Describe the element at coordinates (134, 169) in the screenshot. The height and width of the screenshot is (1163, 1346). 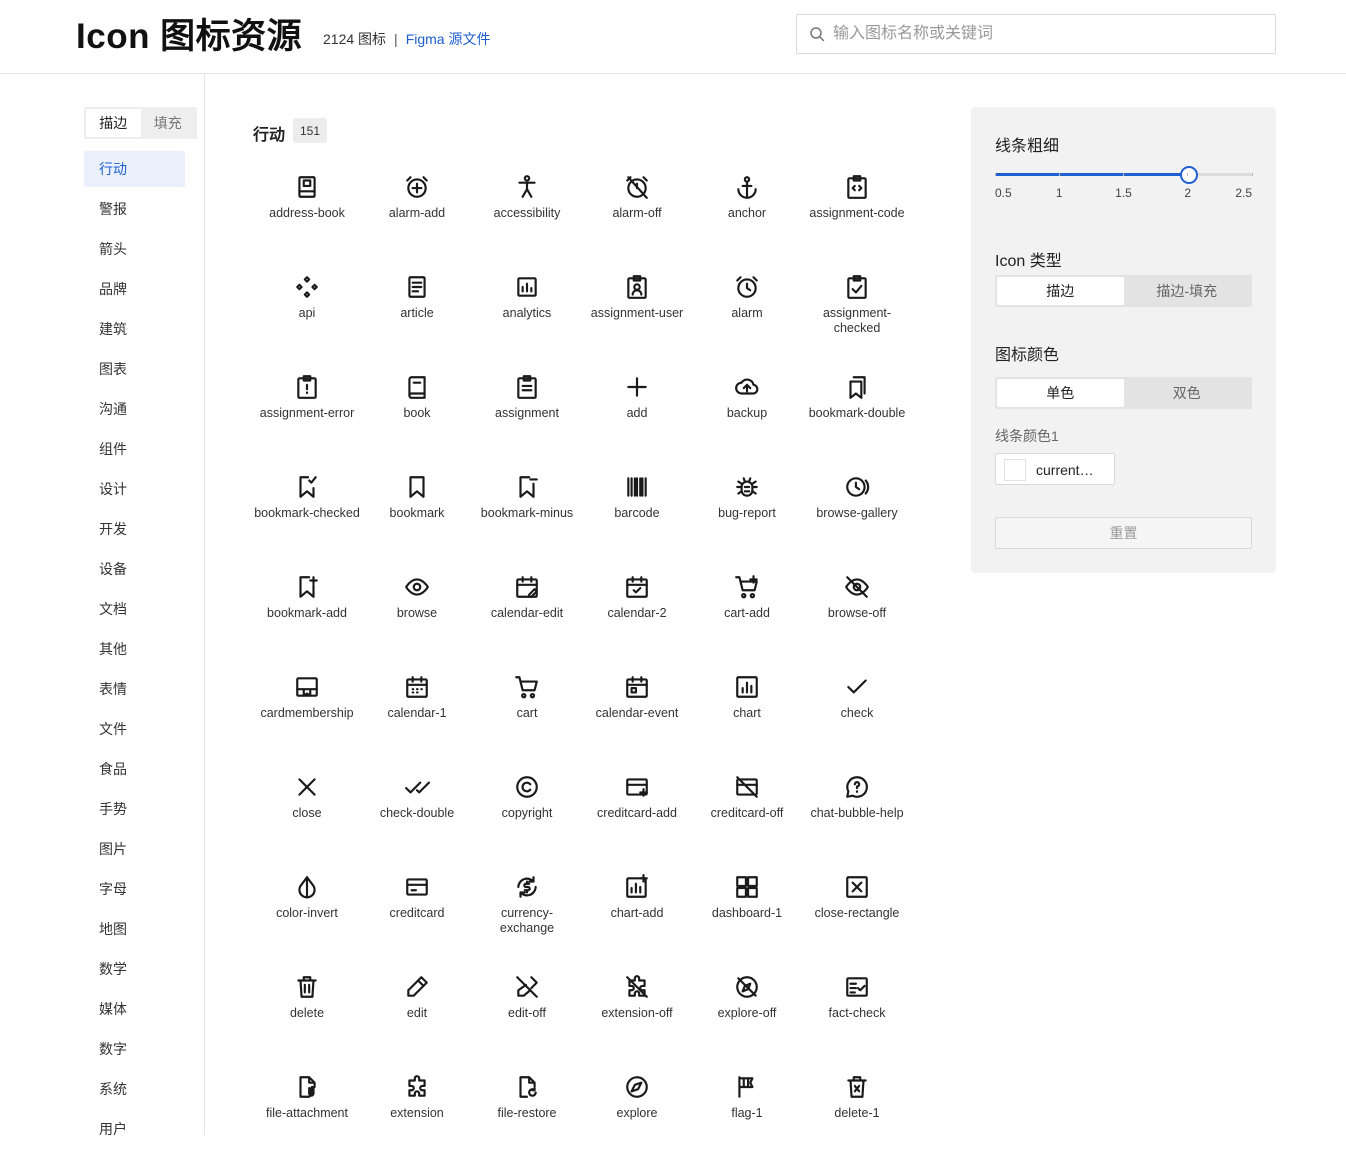
I see `sidebar-item-category: 行动` at that location.